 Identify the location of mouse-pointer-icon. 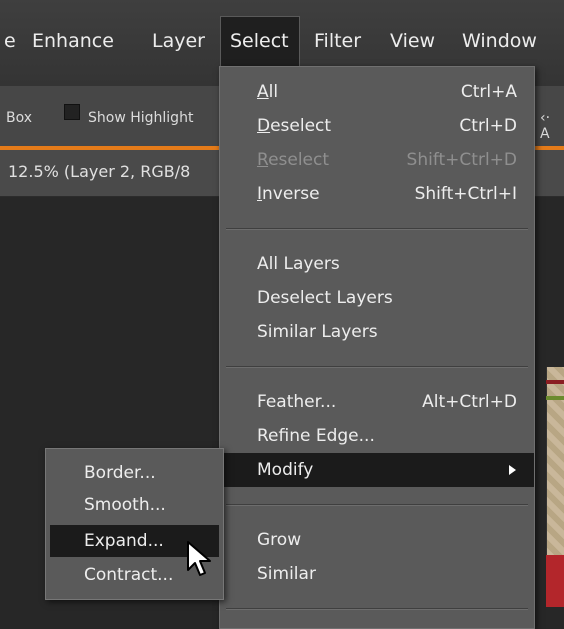
(199, 558).